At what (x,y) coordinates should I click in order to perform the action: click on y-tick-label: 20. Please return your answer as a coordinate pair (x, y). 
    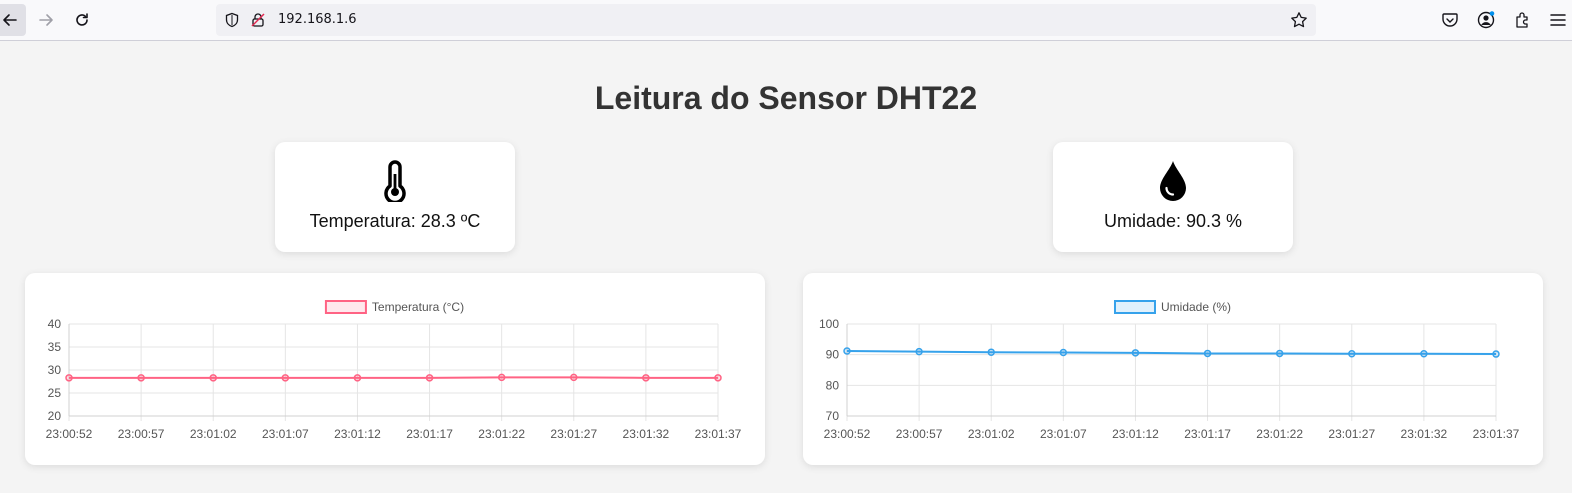
    Looking at the image, I should click on (55, 416).